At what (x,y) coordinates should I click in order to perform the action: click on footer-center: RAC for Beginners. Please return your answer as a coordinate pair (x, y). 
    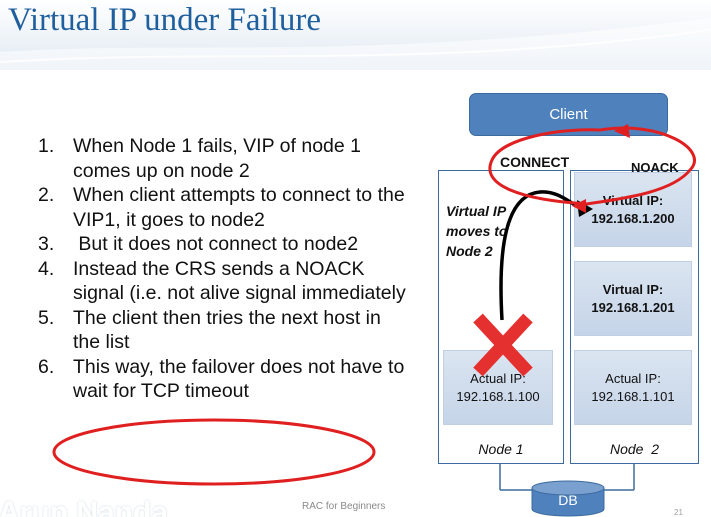
    Looking at the image, I should click on (344, 506).